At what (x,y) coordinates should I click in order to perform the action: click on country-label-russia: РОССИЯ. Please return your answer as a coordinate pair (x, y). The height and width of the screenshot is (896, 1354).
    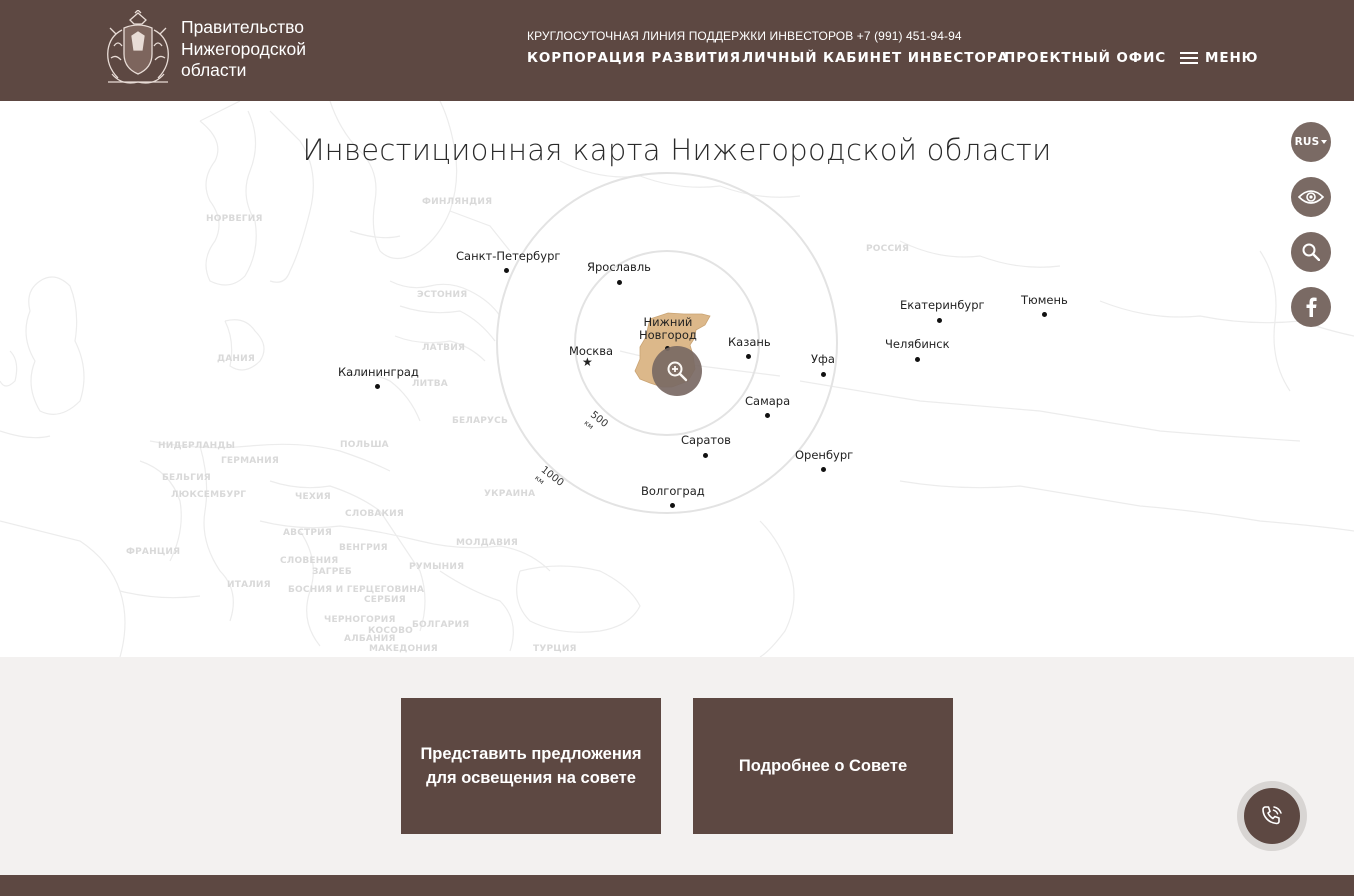
    Looking at the image, I should click on (888, 249).